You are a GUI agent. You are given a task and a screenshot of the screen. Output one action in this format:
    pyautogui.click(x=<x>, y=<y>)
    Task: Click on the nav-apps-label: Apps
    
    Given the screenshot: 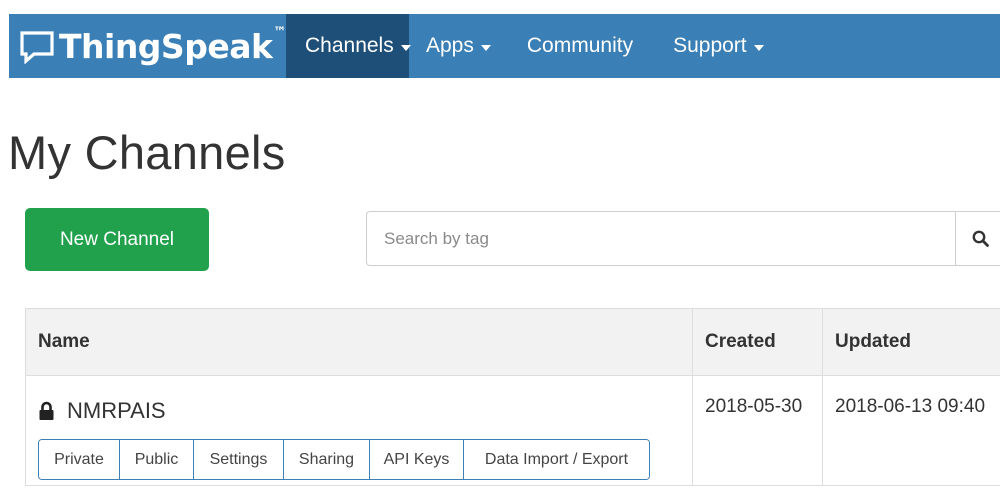 What is the action you would take?
    pyautogui.click(x=450, y=45)
    